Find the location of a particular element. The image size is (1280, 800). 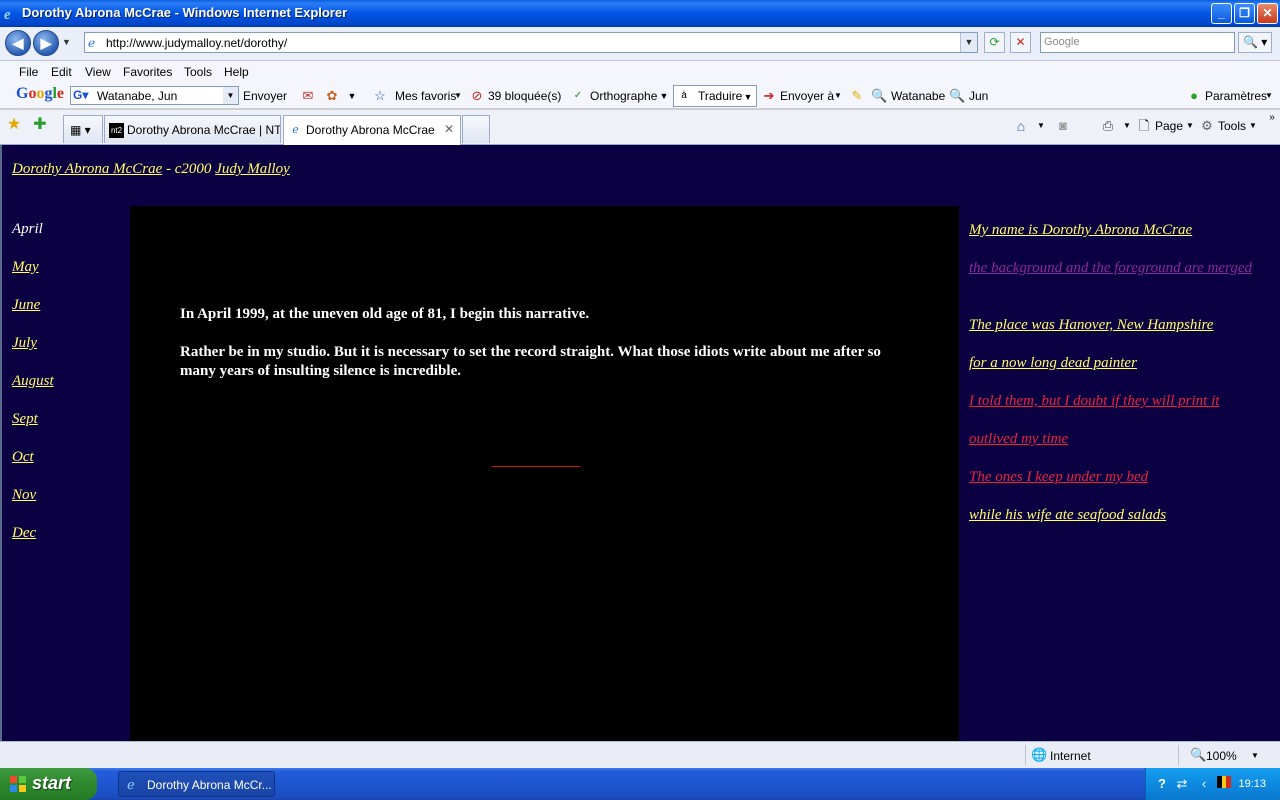

highlighter-icon: ✎ is located at coordinates (857, 96).